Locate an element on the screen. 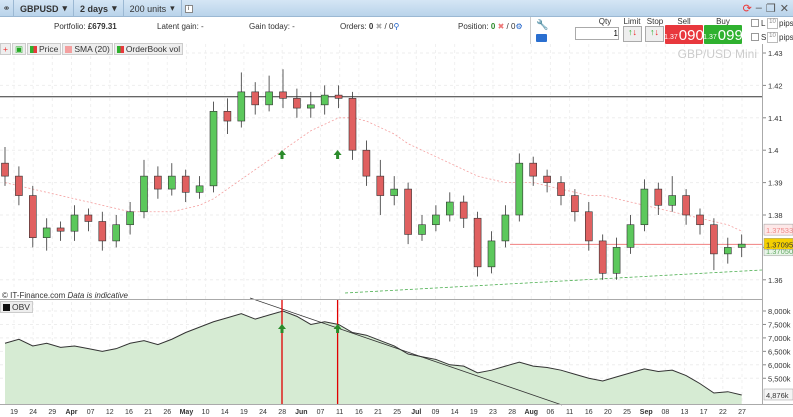  date-label: 19 is located at coordinates (14, 412).